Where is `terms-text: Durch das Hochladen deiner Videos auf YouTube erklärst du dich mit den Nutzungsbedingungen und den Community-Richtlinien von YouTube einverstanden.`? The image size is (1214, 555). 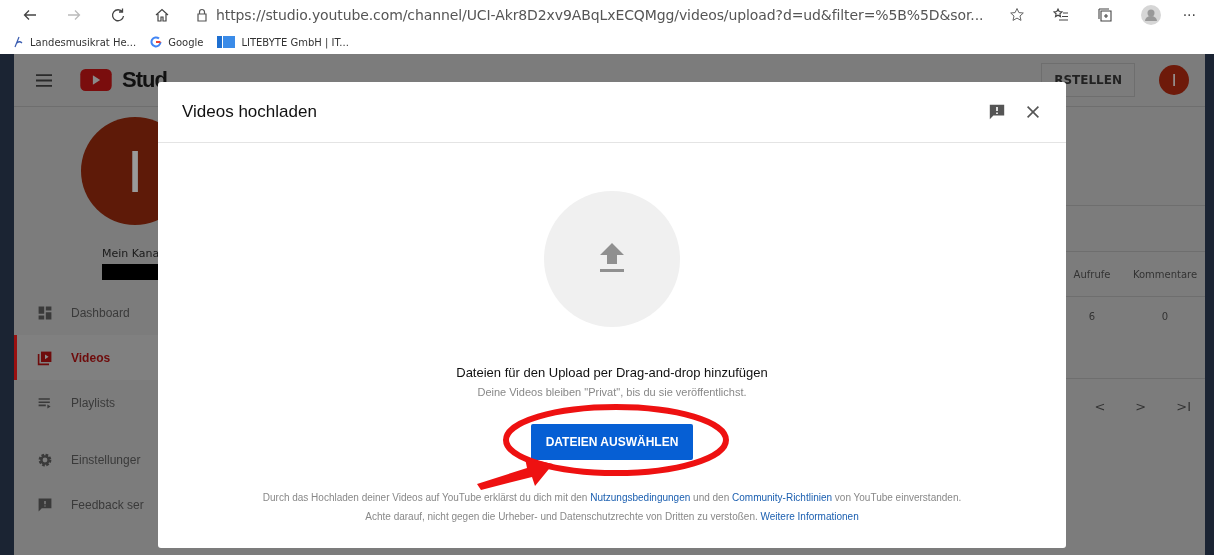
terms-text: Durch das Hochladen deiner Videos auf YouTube erklärst du dich mit den Nutzungsbedingungen und den Community-Richtlinien von YouTube einverstanden. is located at coordinates (612, 497).